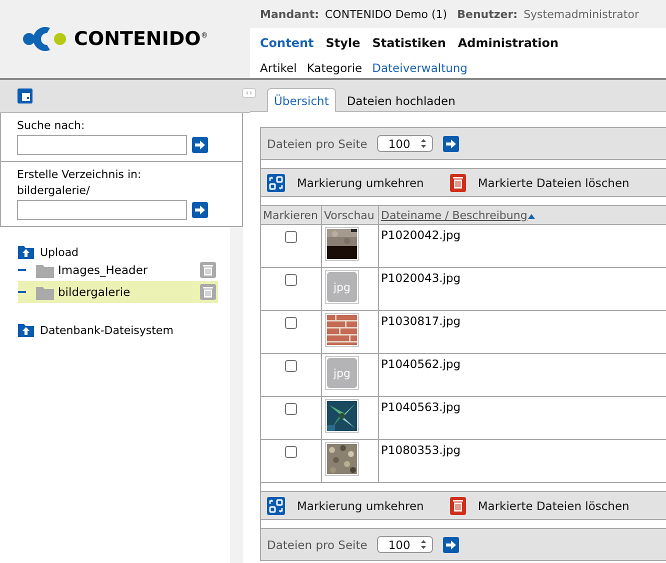  I want to click on file-name: P1030817.jpg, so click(522, 332).